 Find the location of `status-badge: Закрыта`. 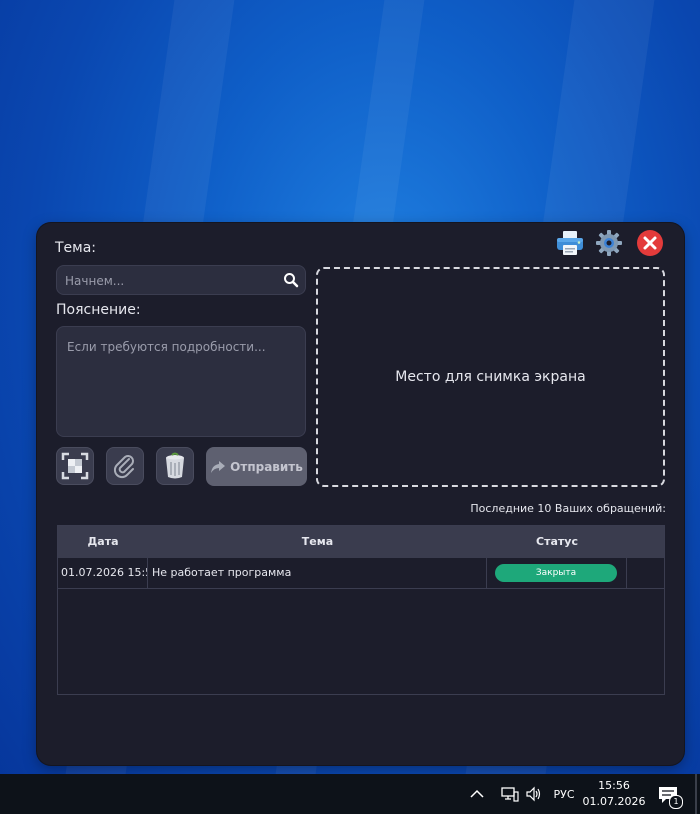

status-badge: Закрыта is located at coordinates (556, 573).